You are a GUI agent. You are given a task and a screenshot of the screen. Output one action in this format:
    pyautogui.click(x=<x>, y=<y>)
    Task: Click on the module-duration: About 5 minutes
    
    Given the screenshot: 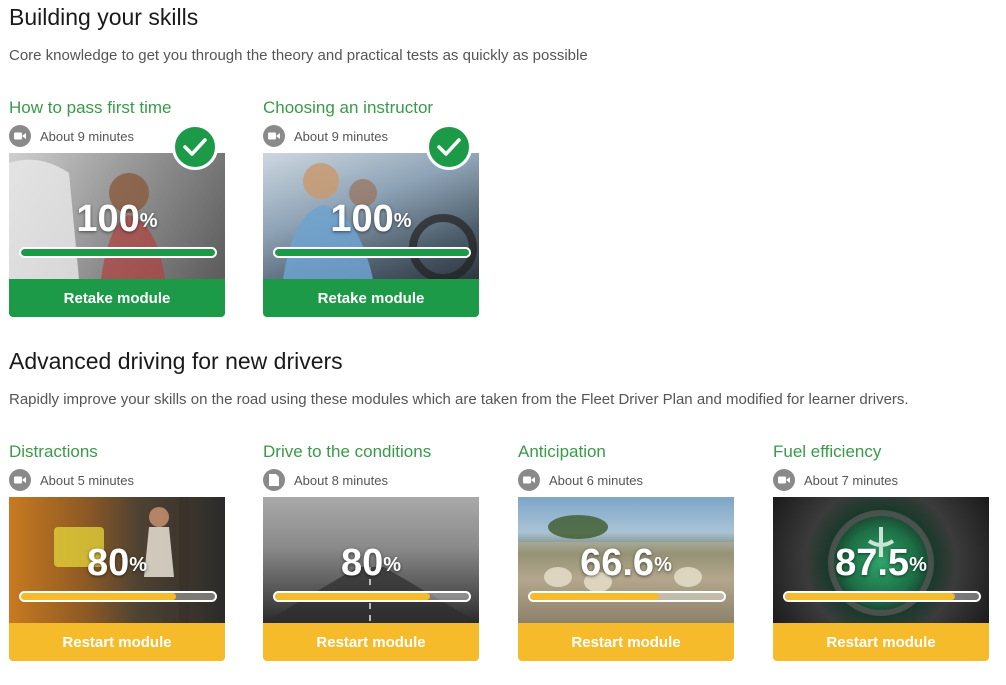 What is the action you would take?
    pyautogui.click(x=117, y=480)
    